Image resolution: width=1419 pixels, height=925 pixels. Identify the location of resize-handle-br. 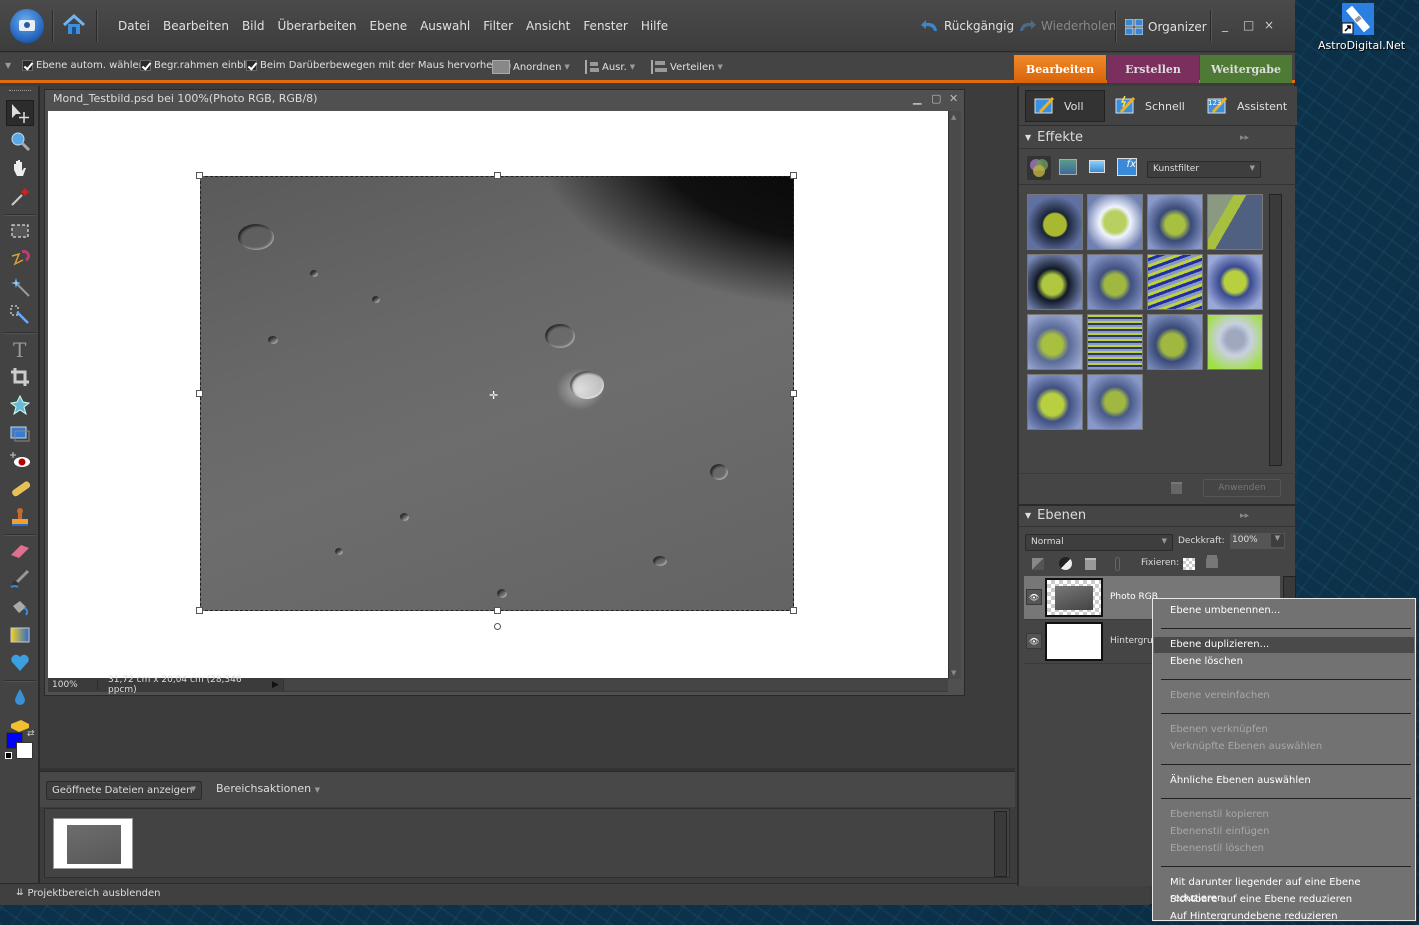
(793, 610).